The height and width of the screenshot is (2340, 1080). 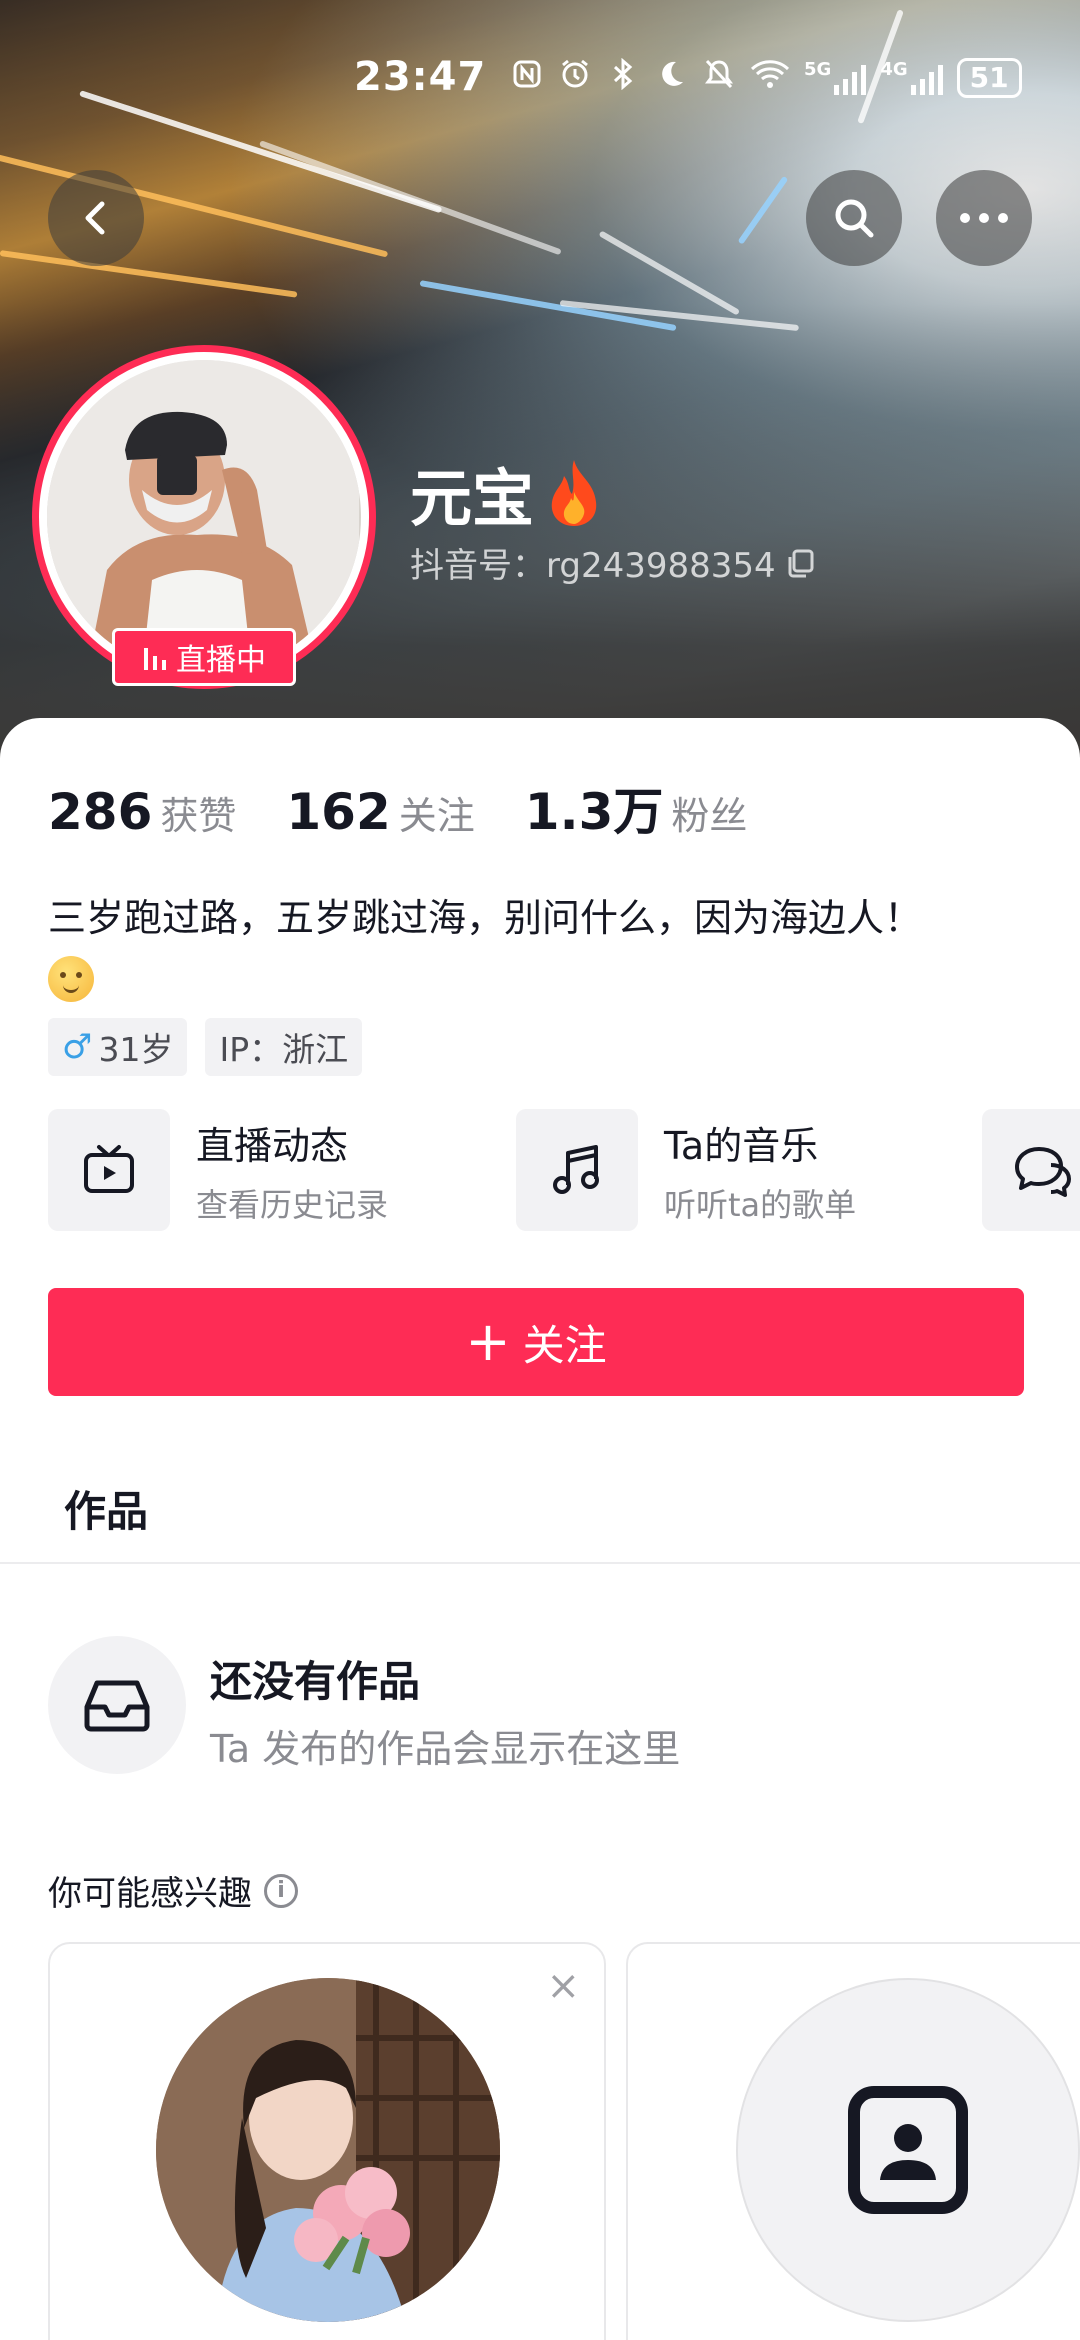 I want to click on age-text: 31岁, so click(x=136, y=1049).